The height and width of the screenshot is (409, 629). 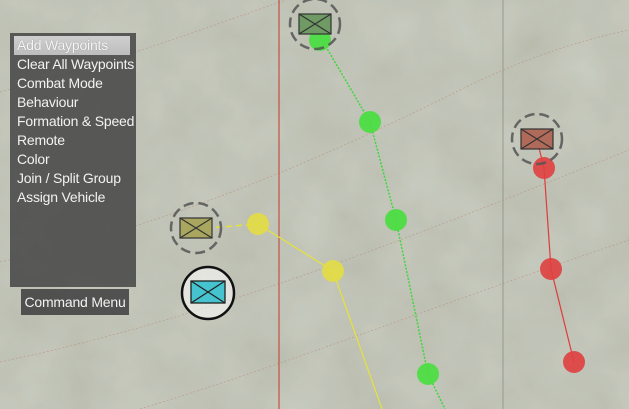 I want to click on menu-item-color: Color, so click(x=72, y=159).